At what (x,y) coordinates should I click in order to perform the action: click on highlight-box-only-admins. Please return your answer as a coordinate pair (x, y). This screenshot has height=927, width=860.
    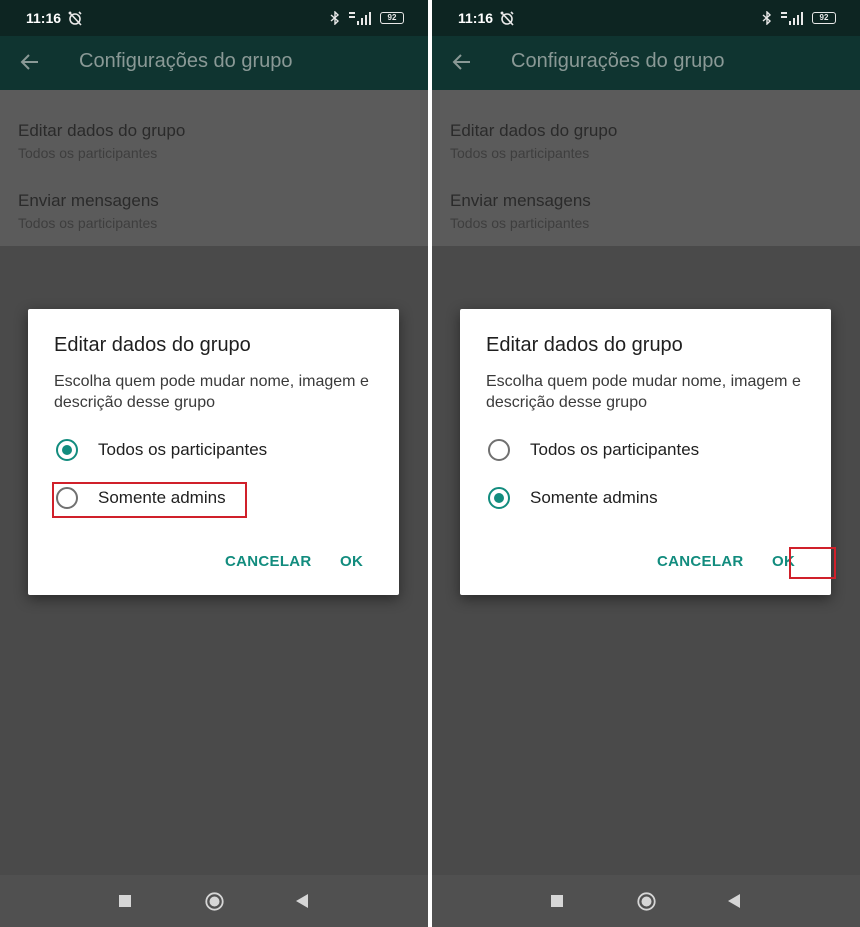
    Looking at the image, I should click on (149, 500).